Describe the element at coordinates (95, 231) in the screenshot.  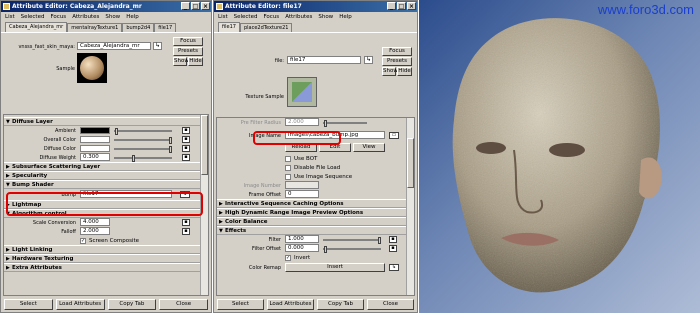
I see `falloff-field: 2.000` at that location.